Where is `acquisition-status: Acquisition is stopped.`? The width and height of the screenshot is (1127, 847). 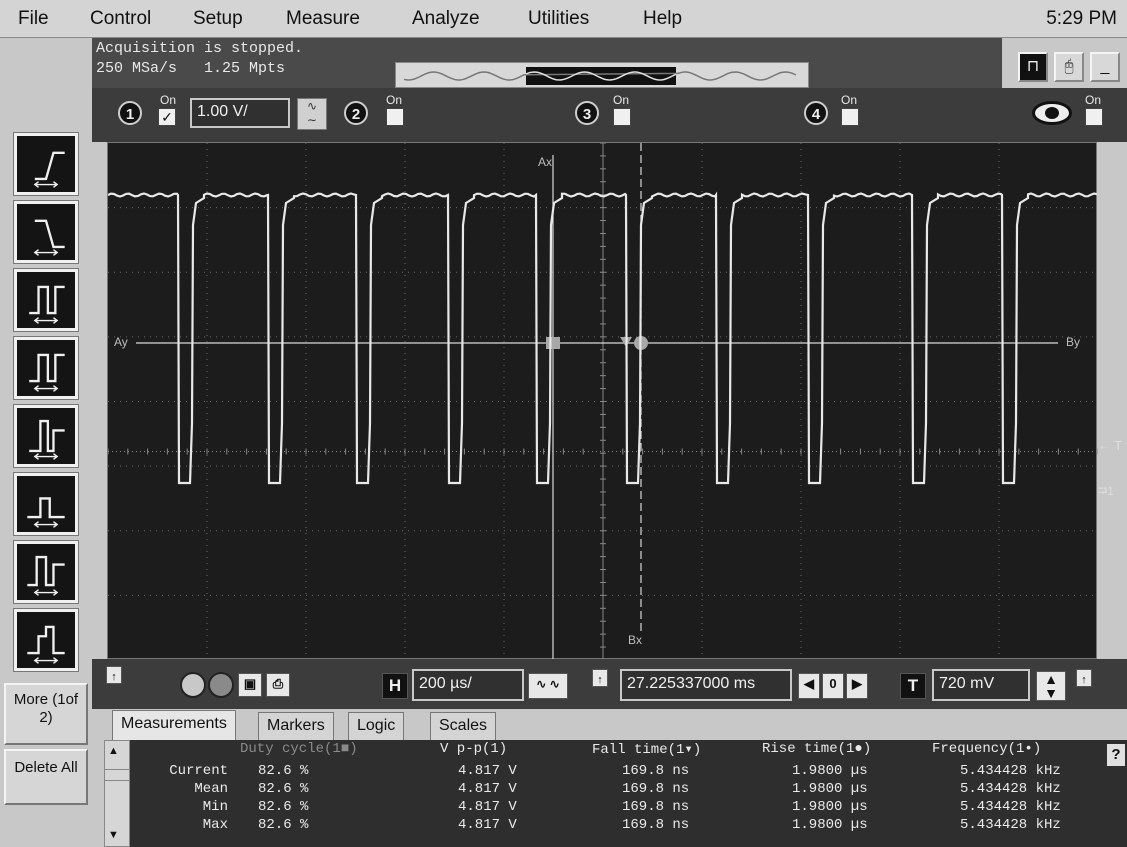
acquisition-status: Acquisition is stopped. is located at coordinates (200, 48).